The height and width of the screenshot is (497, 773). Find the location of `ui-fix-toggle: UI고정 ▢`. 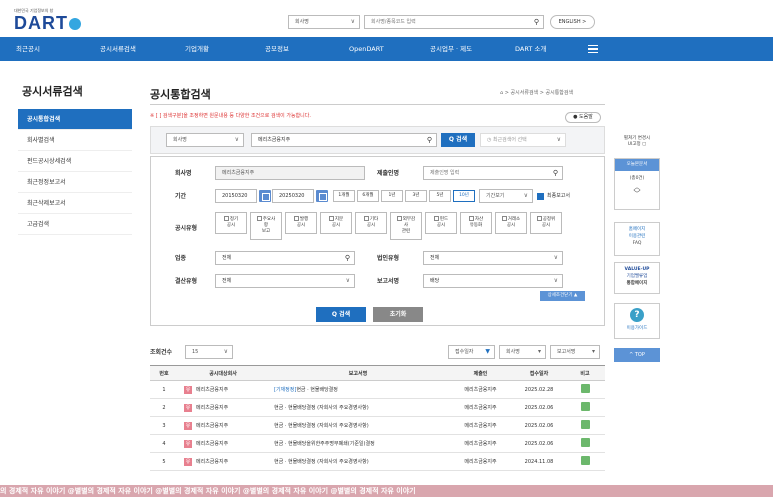

ui-fix-toggle: UI고정 ▢ is located at coordinates (637, 144).